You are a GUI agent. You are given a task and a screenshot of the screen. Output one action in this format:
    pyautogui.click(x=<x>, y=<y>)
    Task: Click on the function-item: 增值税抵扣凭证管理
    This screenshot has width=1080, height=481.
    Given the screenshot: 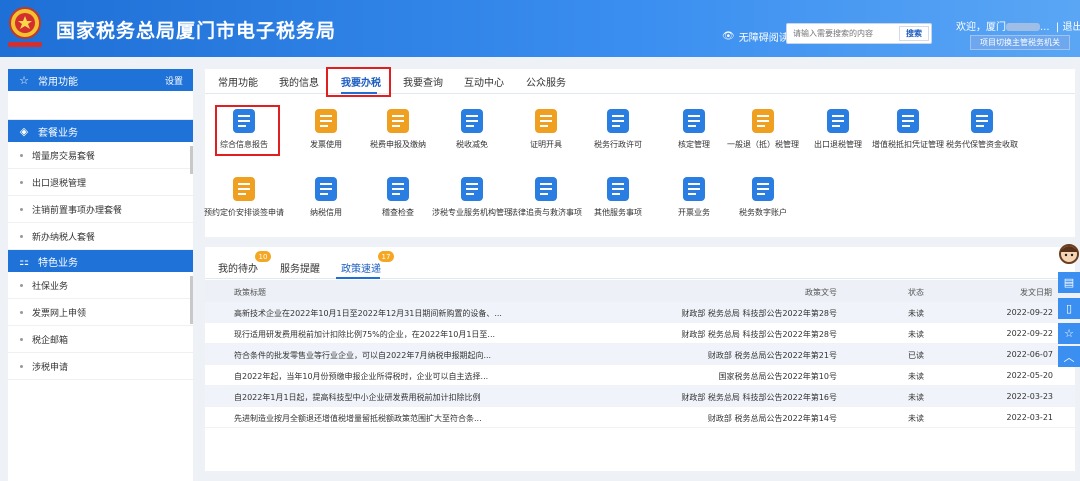 What is the action you would take?
    pyautogui.click(x=908, y=135)
    